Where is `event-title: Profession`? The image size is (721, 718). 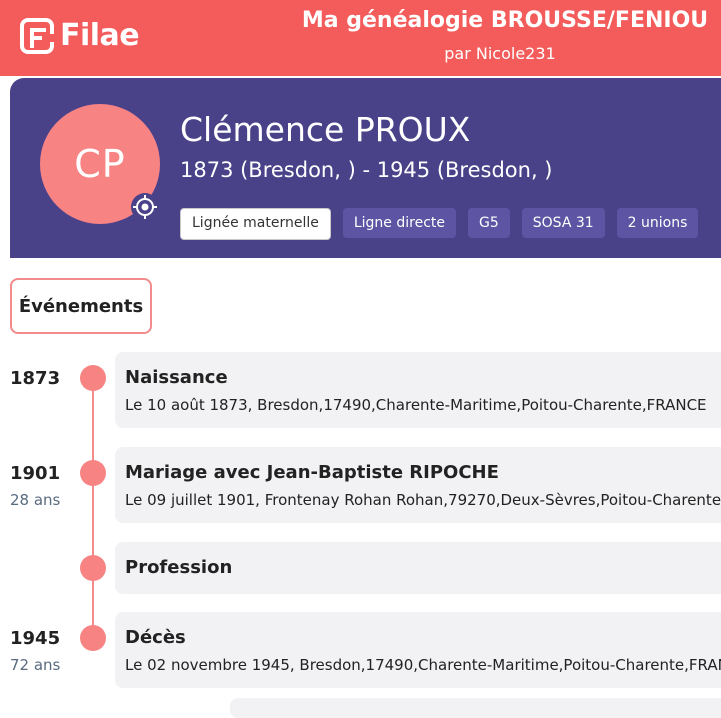 event-title: Profession is located at coordinates (179, 567).